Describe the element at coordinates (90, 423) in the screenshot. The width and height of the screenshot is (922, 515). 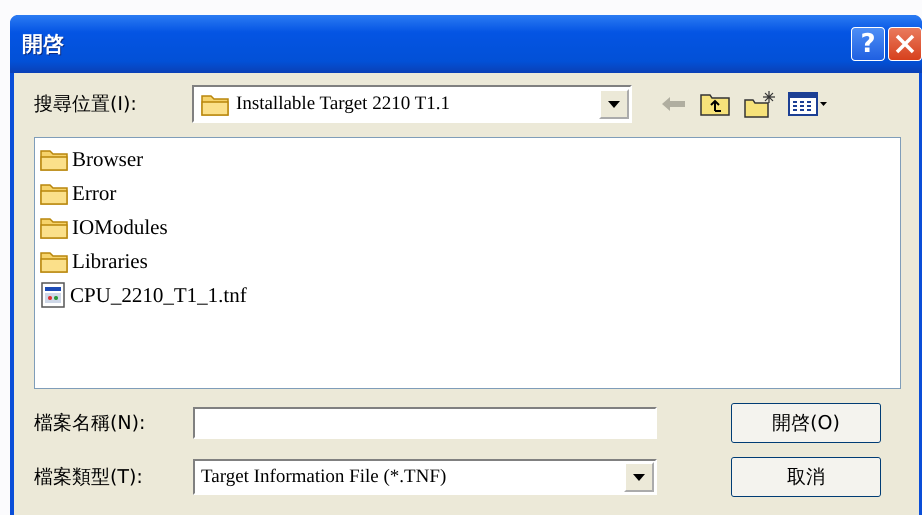
I see `file-name-label: 檔案名稱(N):` at that location.